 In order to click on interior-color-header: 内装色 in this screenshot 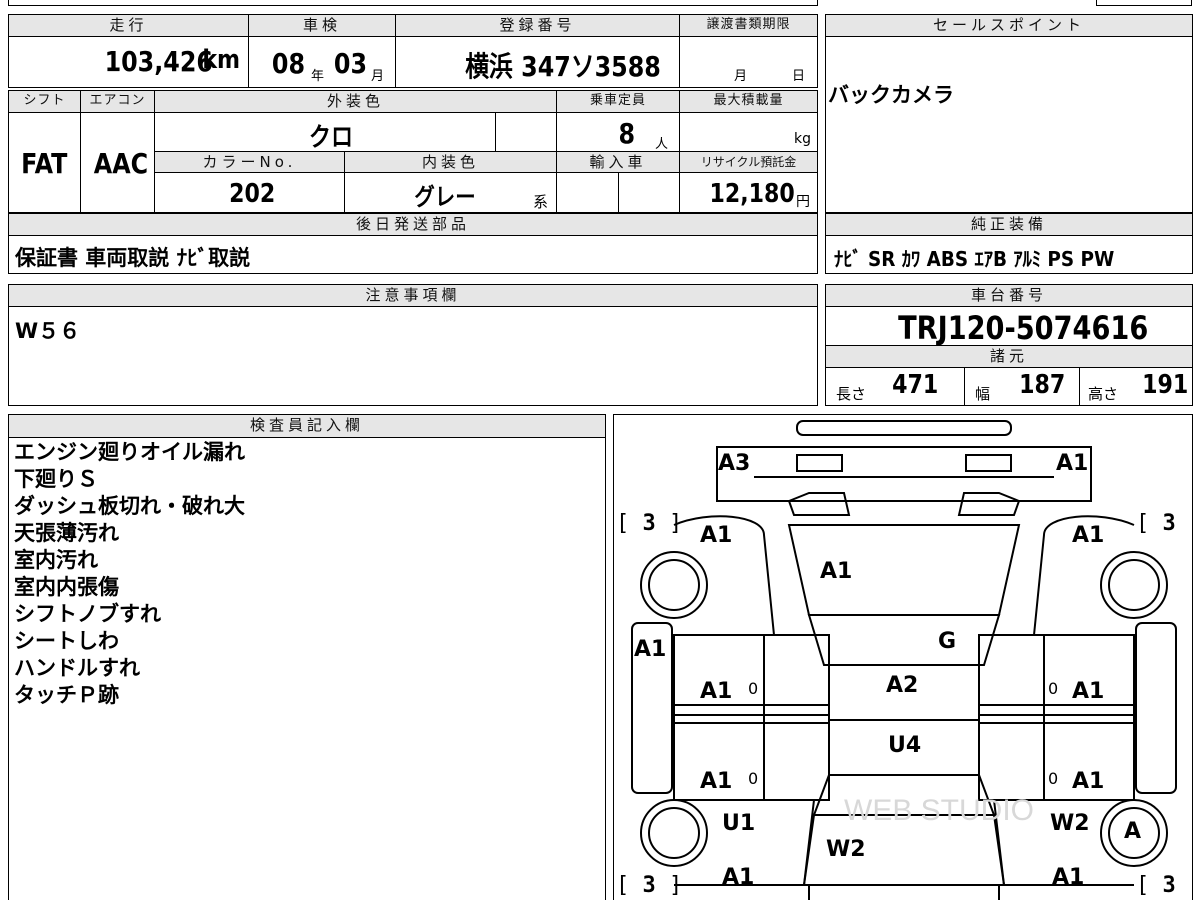, I will do `click(450, 162)`.